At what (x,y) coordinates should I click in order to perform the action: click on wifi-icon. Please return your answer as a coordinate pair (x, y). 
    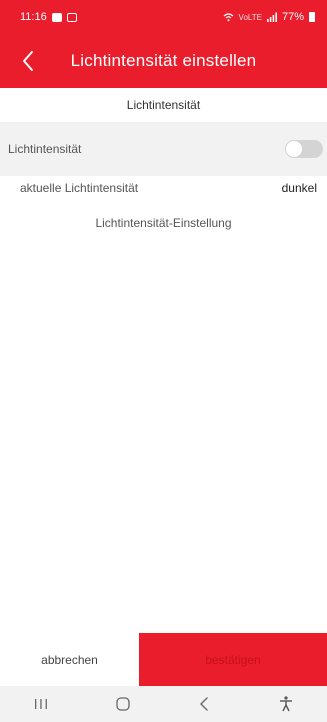
    Looking at the image, I should click on (228, 17).